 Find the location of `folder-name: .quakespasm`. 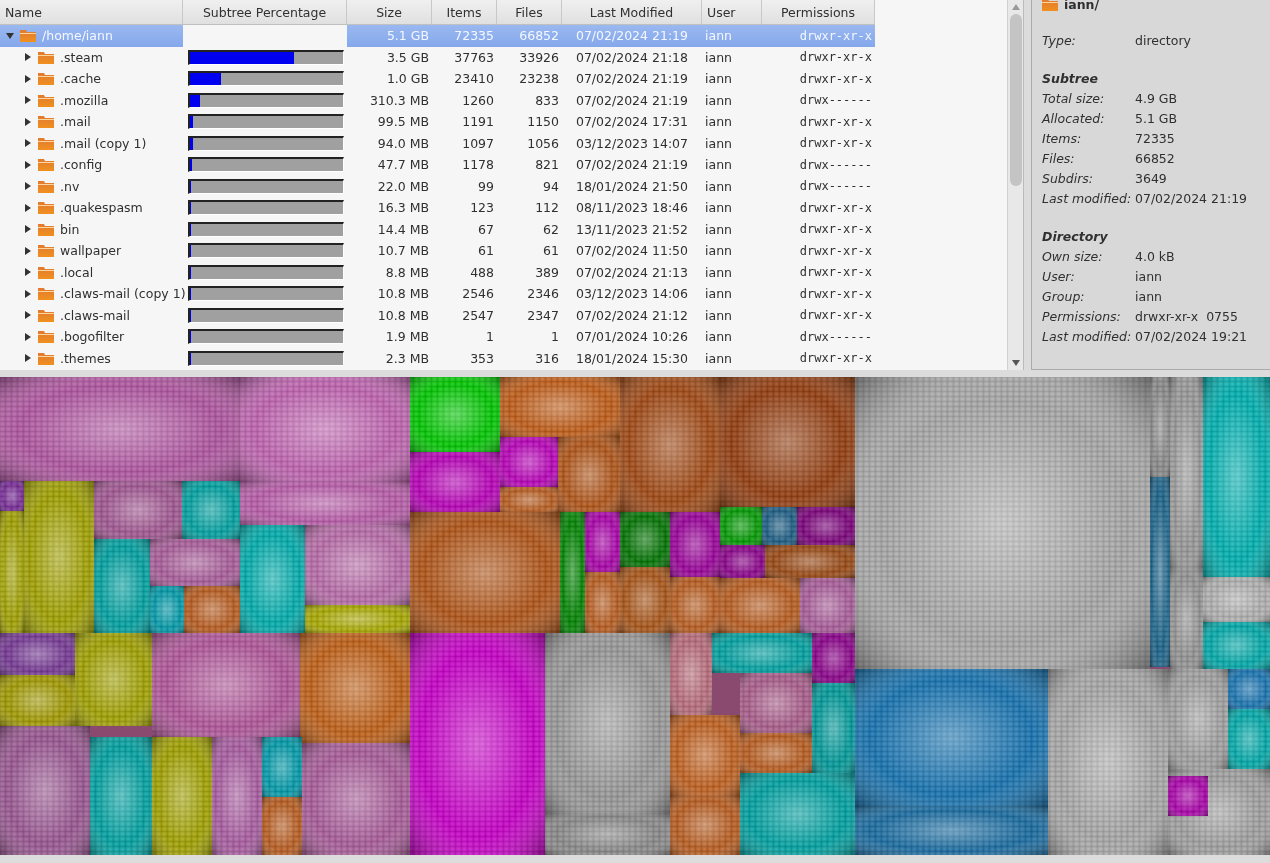

folder-name: .quakespasm is located at coordinates (101, 208).